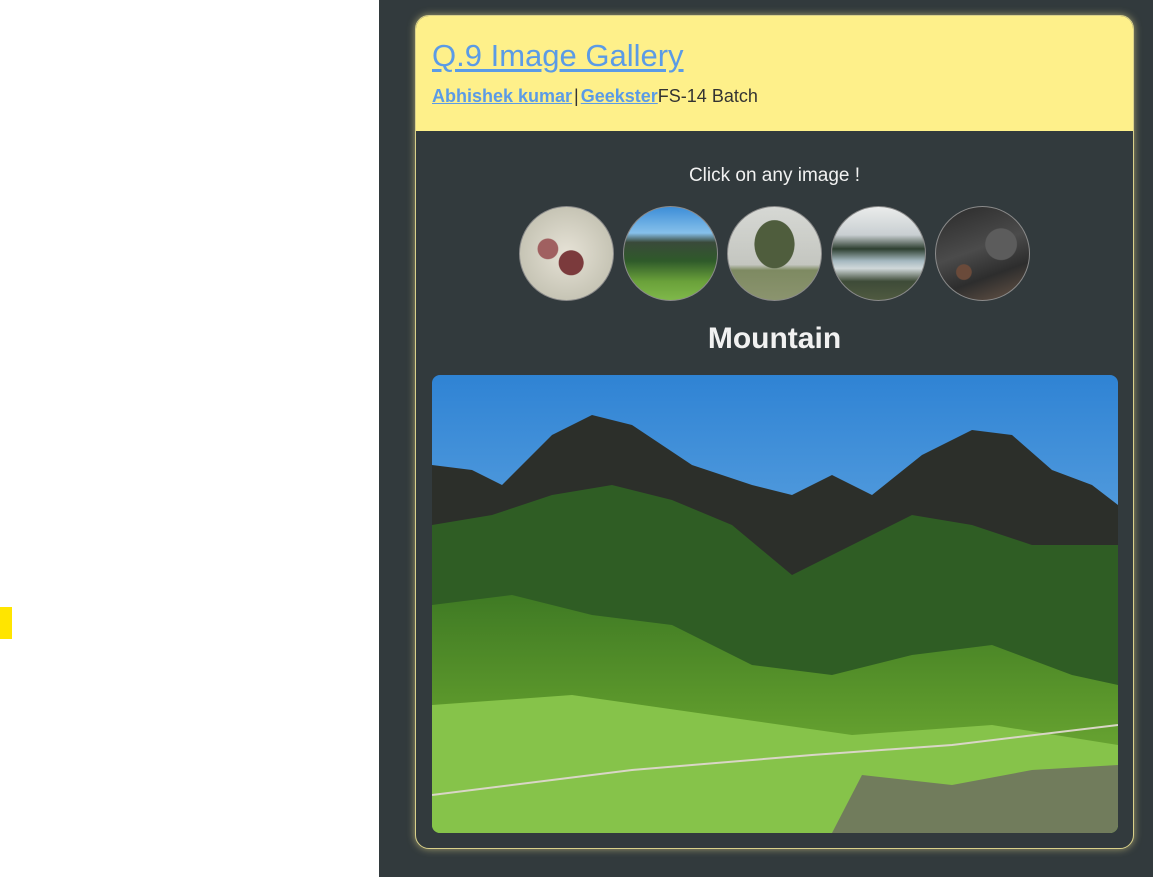  I want to click on thumbnail-tree, so click(774, 253).